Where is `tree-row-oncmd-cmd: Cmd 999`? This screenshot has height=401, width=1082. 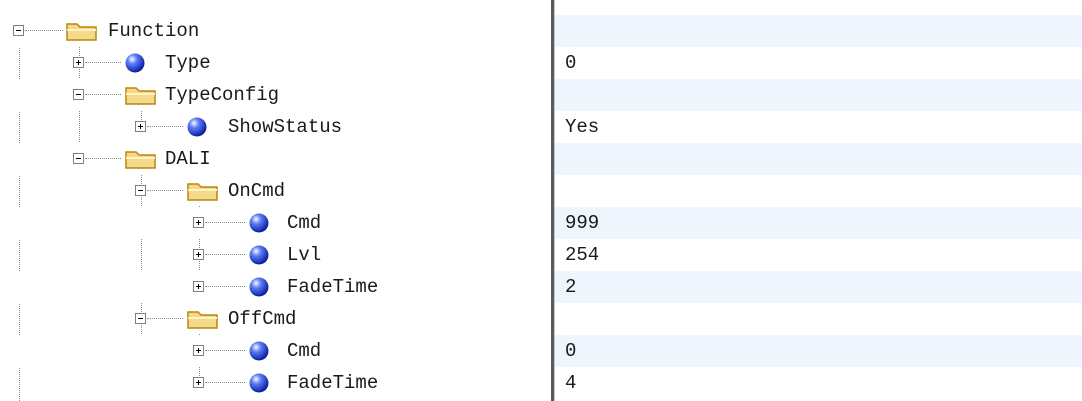
tree-row-oncmd-cmd: Cmd 999 is located at coordinates (541, 223).